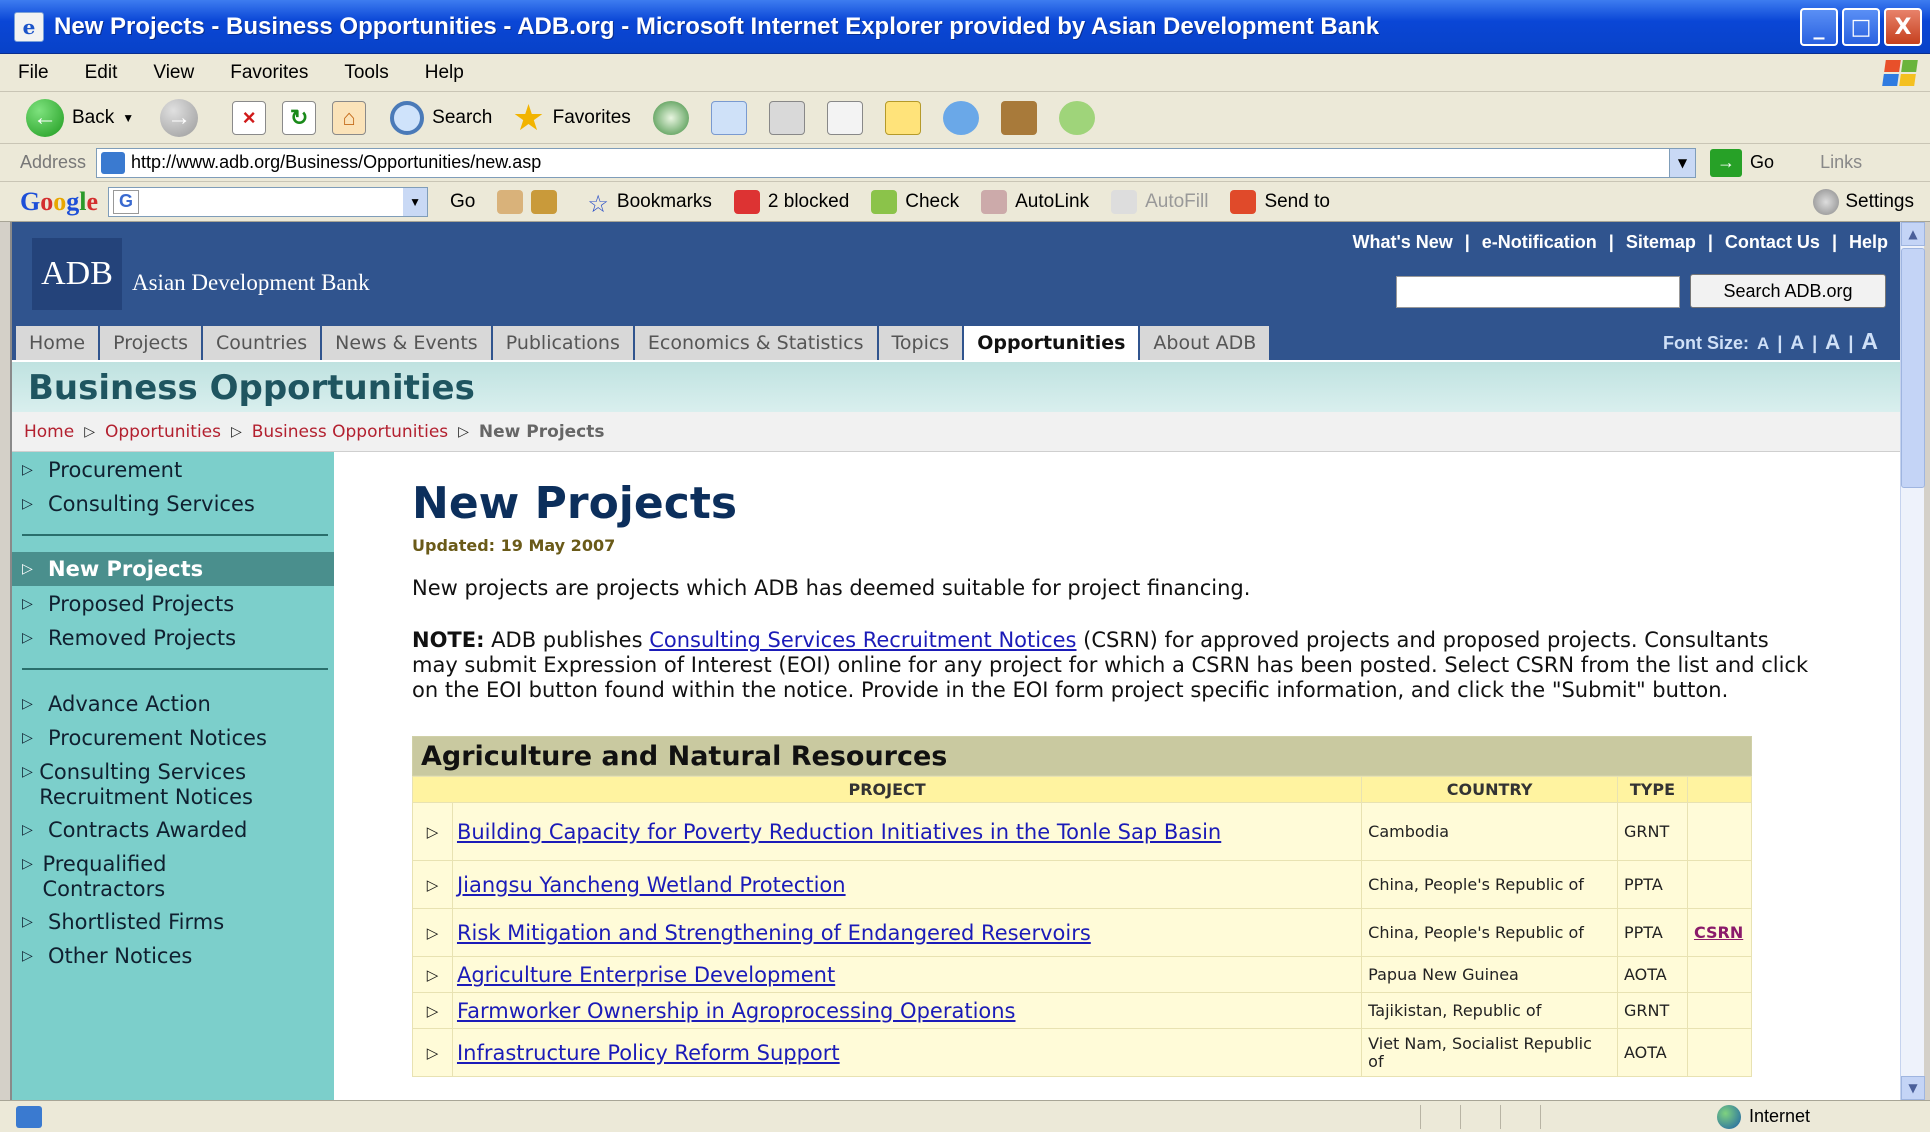 Image resolution: width=1930 pixels, height=1132 pixels. Describe the element at coordinates (175, 669) in the screenshot. I see `left-nav-divider` at that location.